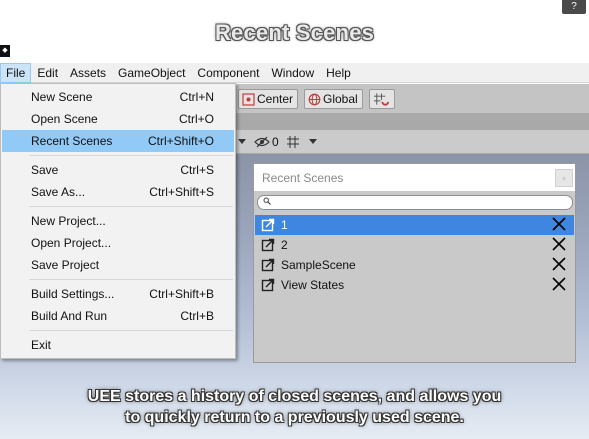 The width and height of the screenshot is (589, 439). Describe the element at coordinates (313, 285) in the screenshot. I see `recent-scene-name: View States` at that location.